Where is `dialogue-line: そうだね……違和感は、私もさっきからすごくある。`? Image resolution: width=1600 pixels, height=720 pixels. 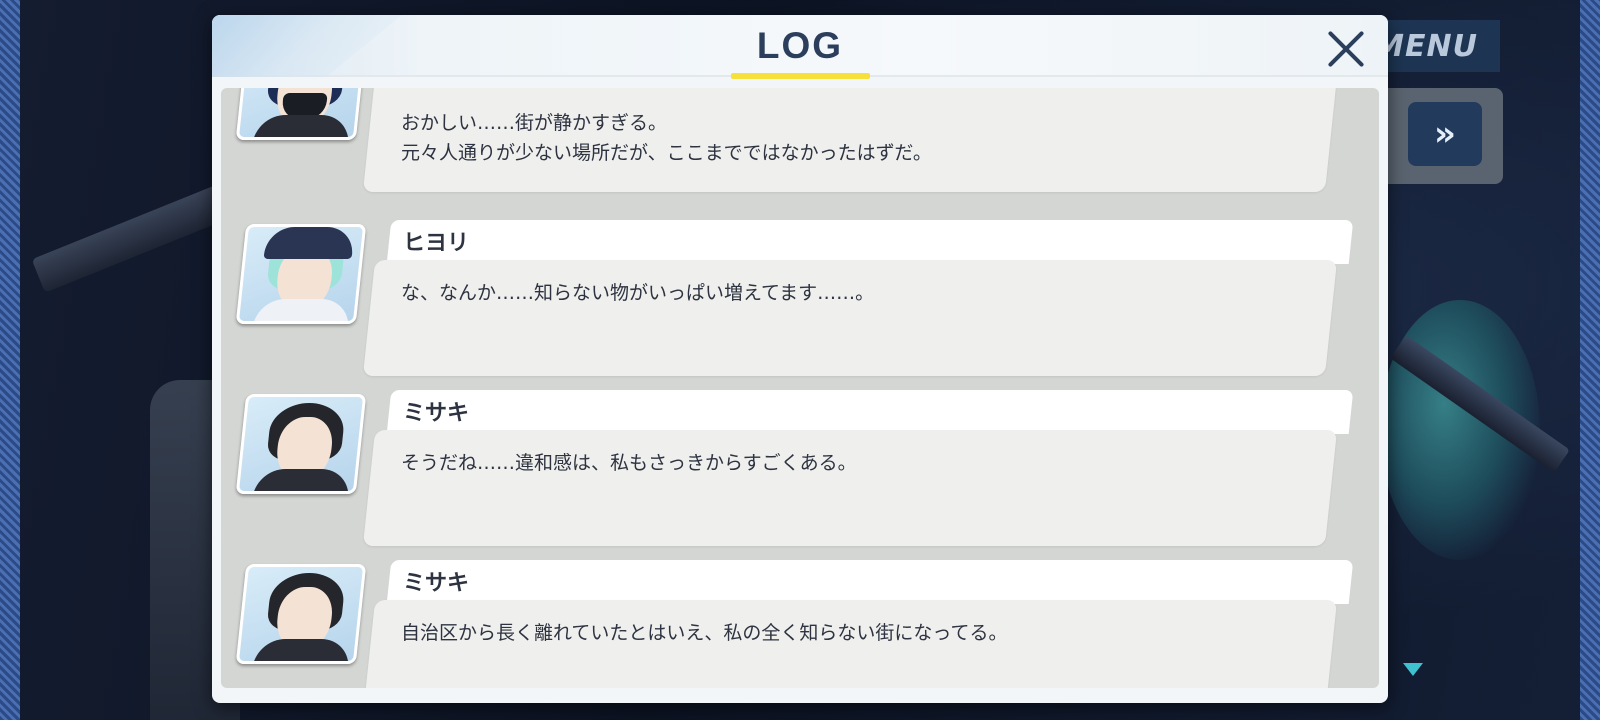
dialogue-line: そうだね……違和感は、私もさっきからすごくある。 is located at coordinates (629, 463).